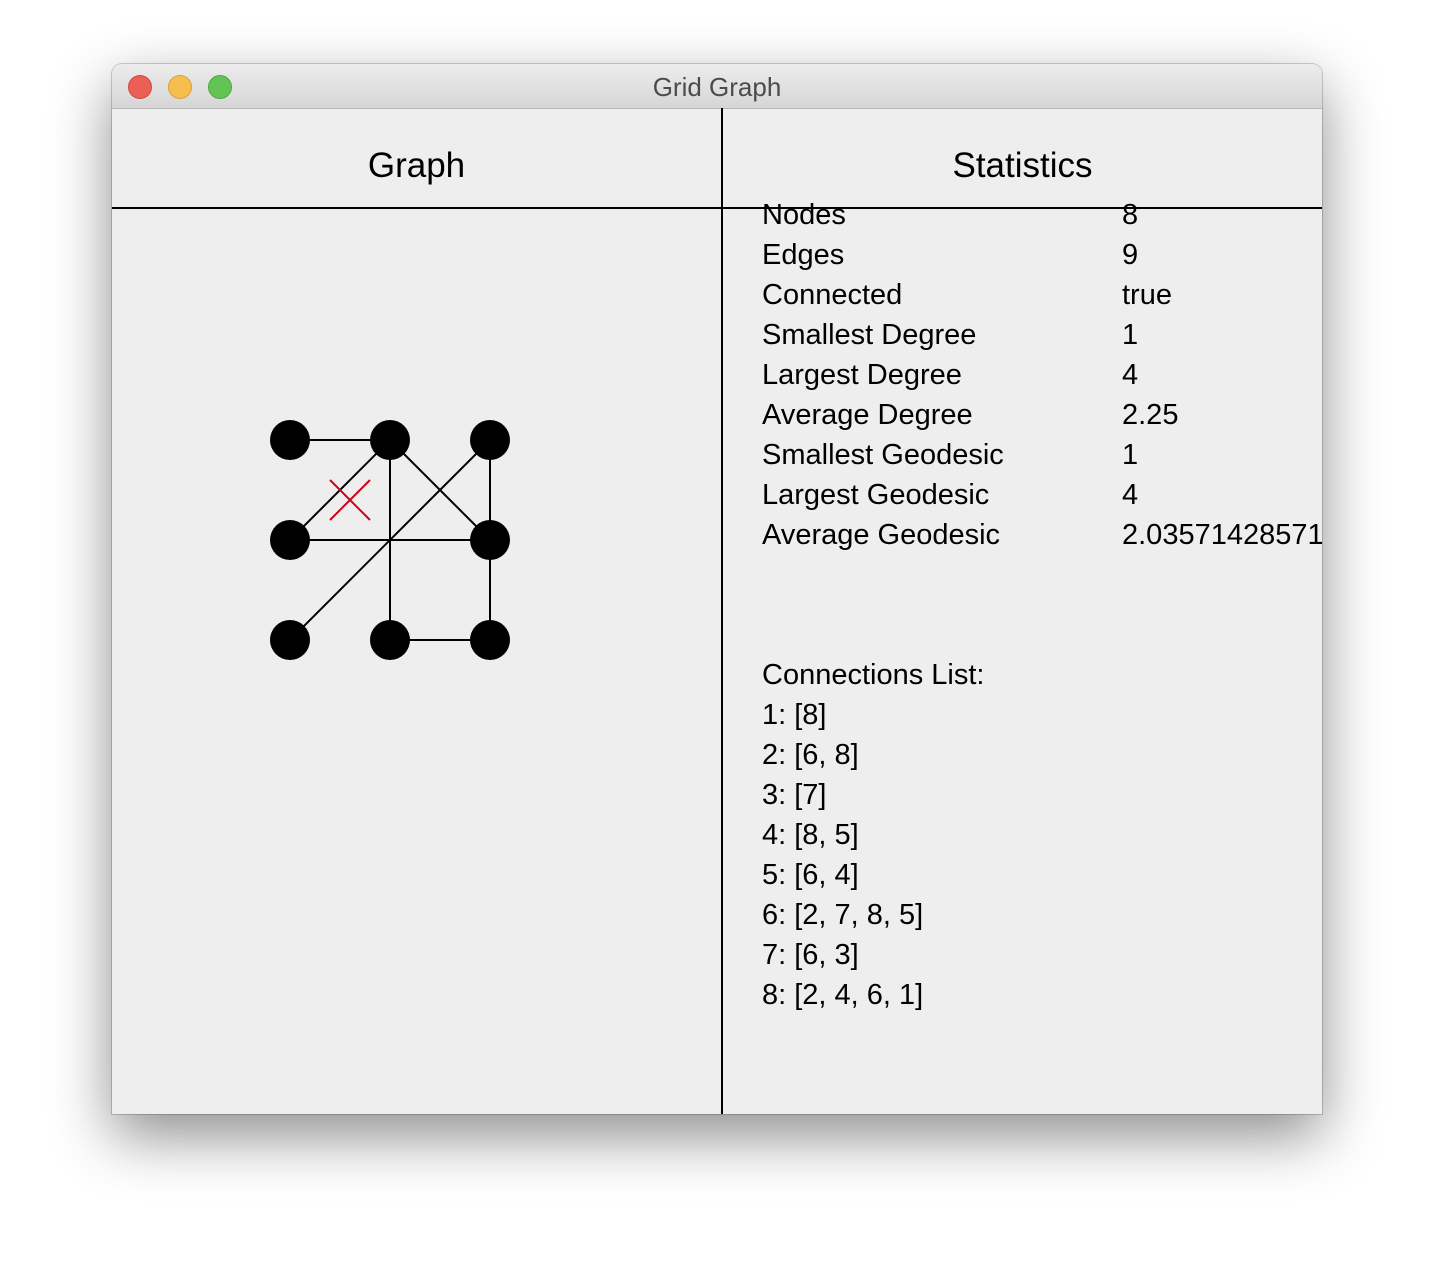 The image size is (1434, 1274). What do you see at coordinates (1042, 335) in the screenshot?
I see `stat-row-smallest-degree: Smallest Degree 1` at bounding box center [1042, 335].